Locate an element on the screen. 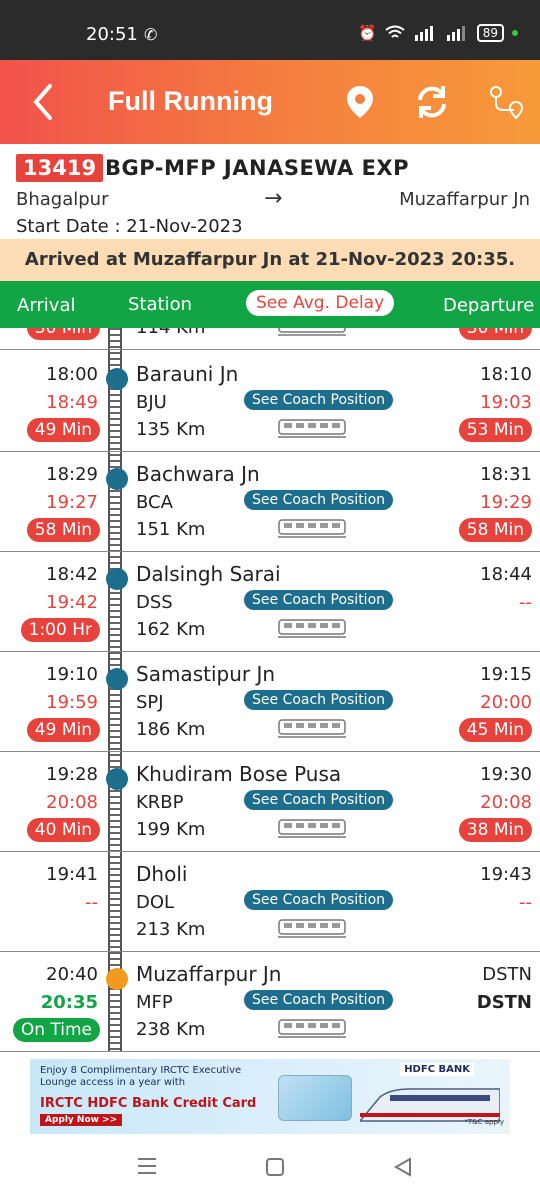  arrival-delay-badge: 30 Min is located at coordinates (63, 334).